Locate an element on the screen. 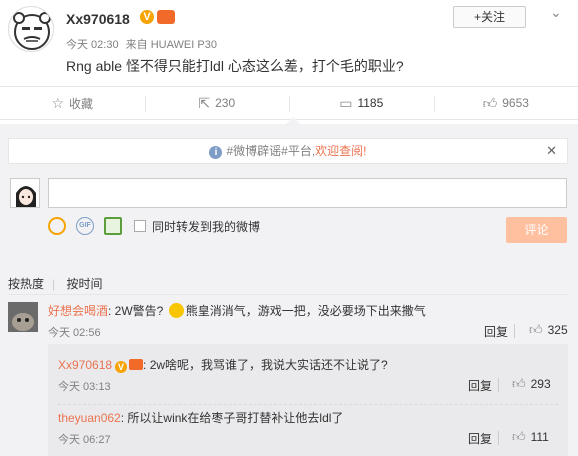 The height and width of the screenshot is (456, 578). comment-text-2: 熊皇消消气，游戏一把，没必要场下出来撒气 is located at coordinates (305, 311).